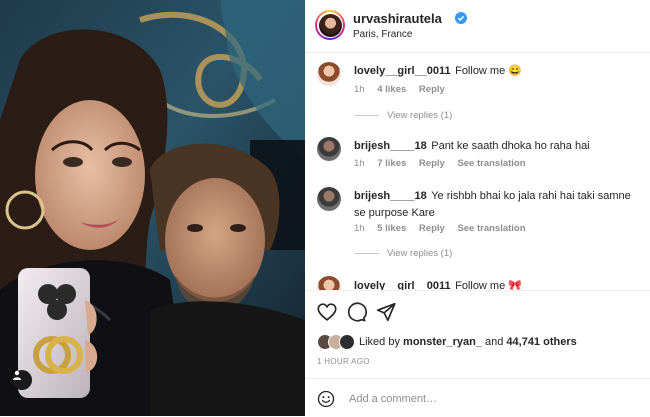 Image resolution: width=650 pixels, height=417 pixels. What do you see at coordinates (442, 342) in the screenshot?
I see `liked-by-user: monster_ryan_` at bounding box center [442, 342].